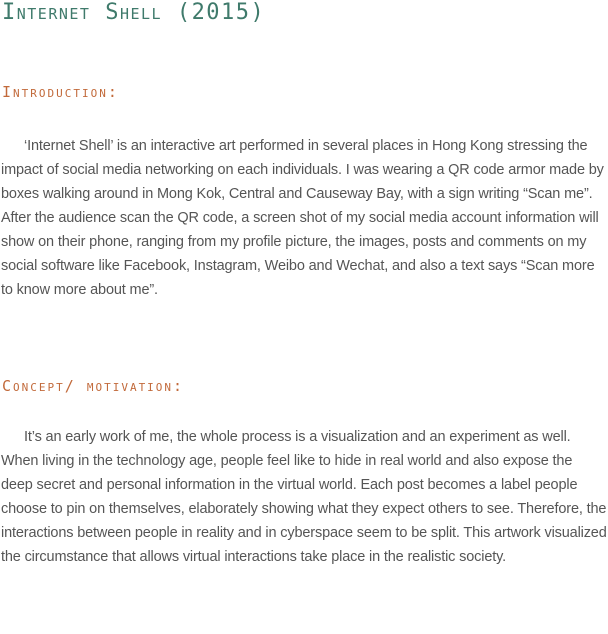 The image size is (608, 634). I want to click on page-title: Internet Shell (2015), so click(134, 12).